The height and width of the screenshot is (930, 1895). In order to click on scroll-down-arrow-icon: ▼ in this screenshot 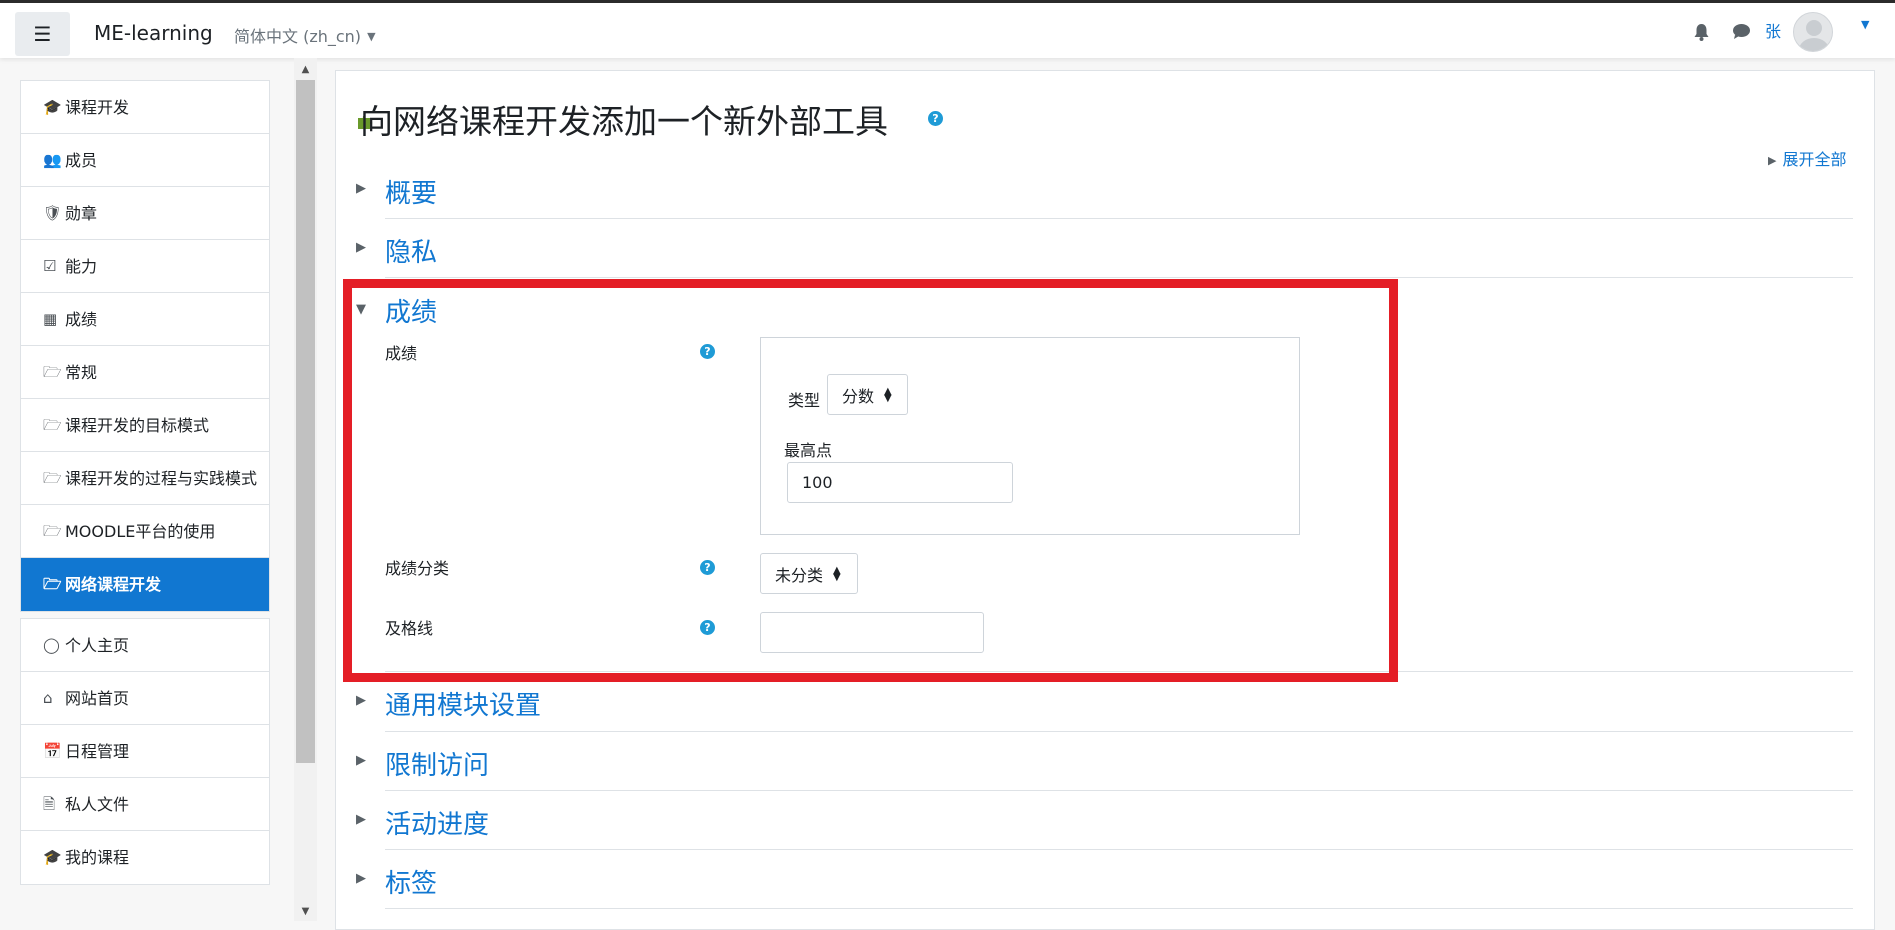, I will do `click(305, 911)`.